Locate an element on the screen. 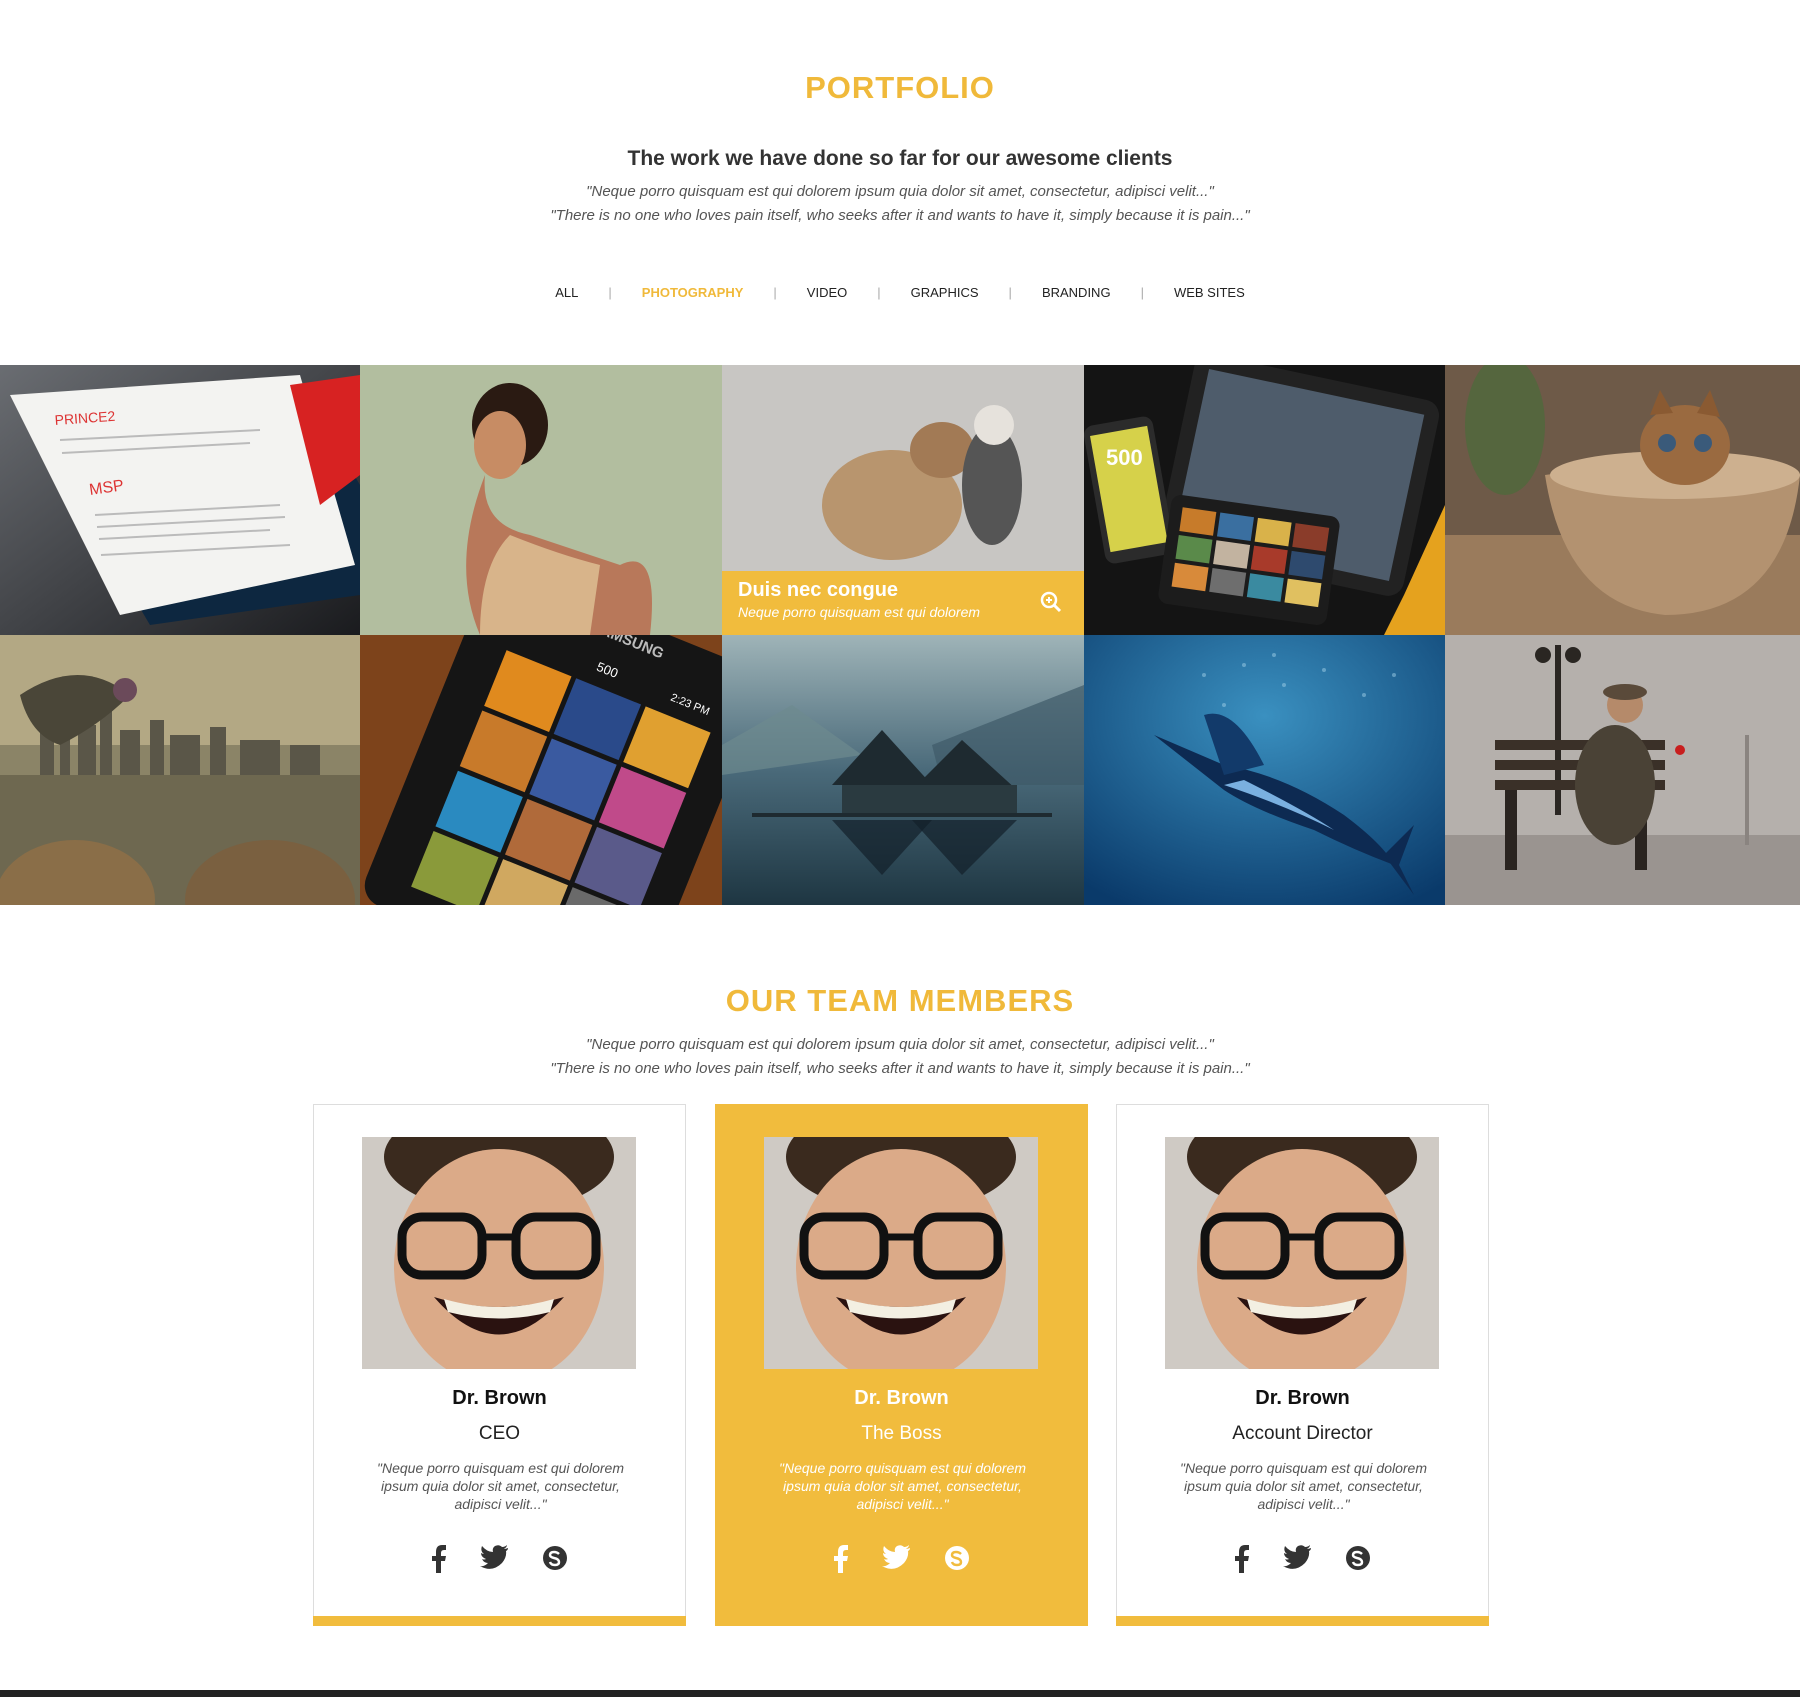 This screenshot has width=1800, height=1697. portfolio-title: PORTFOLIO is located at coordinates (900, 87).